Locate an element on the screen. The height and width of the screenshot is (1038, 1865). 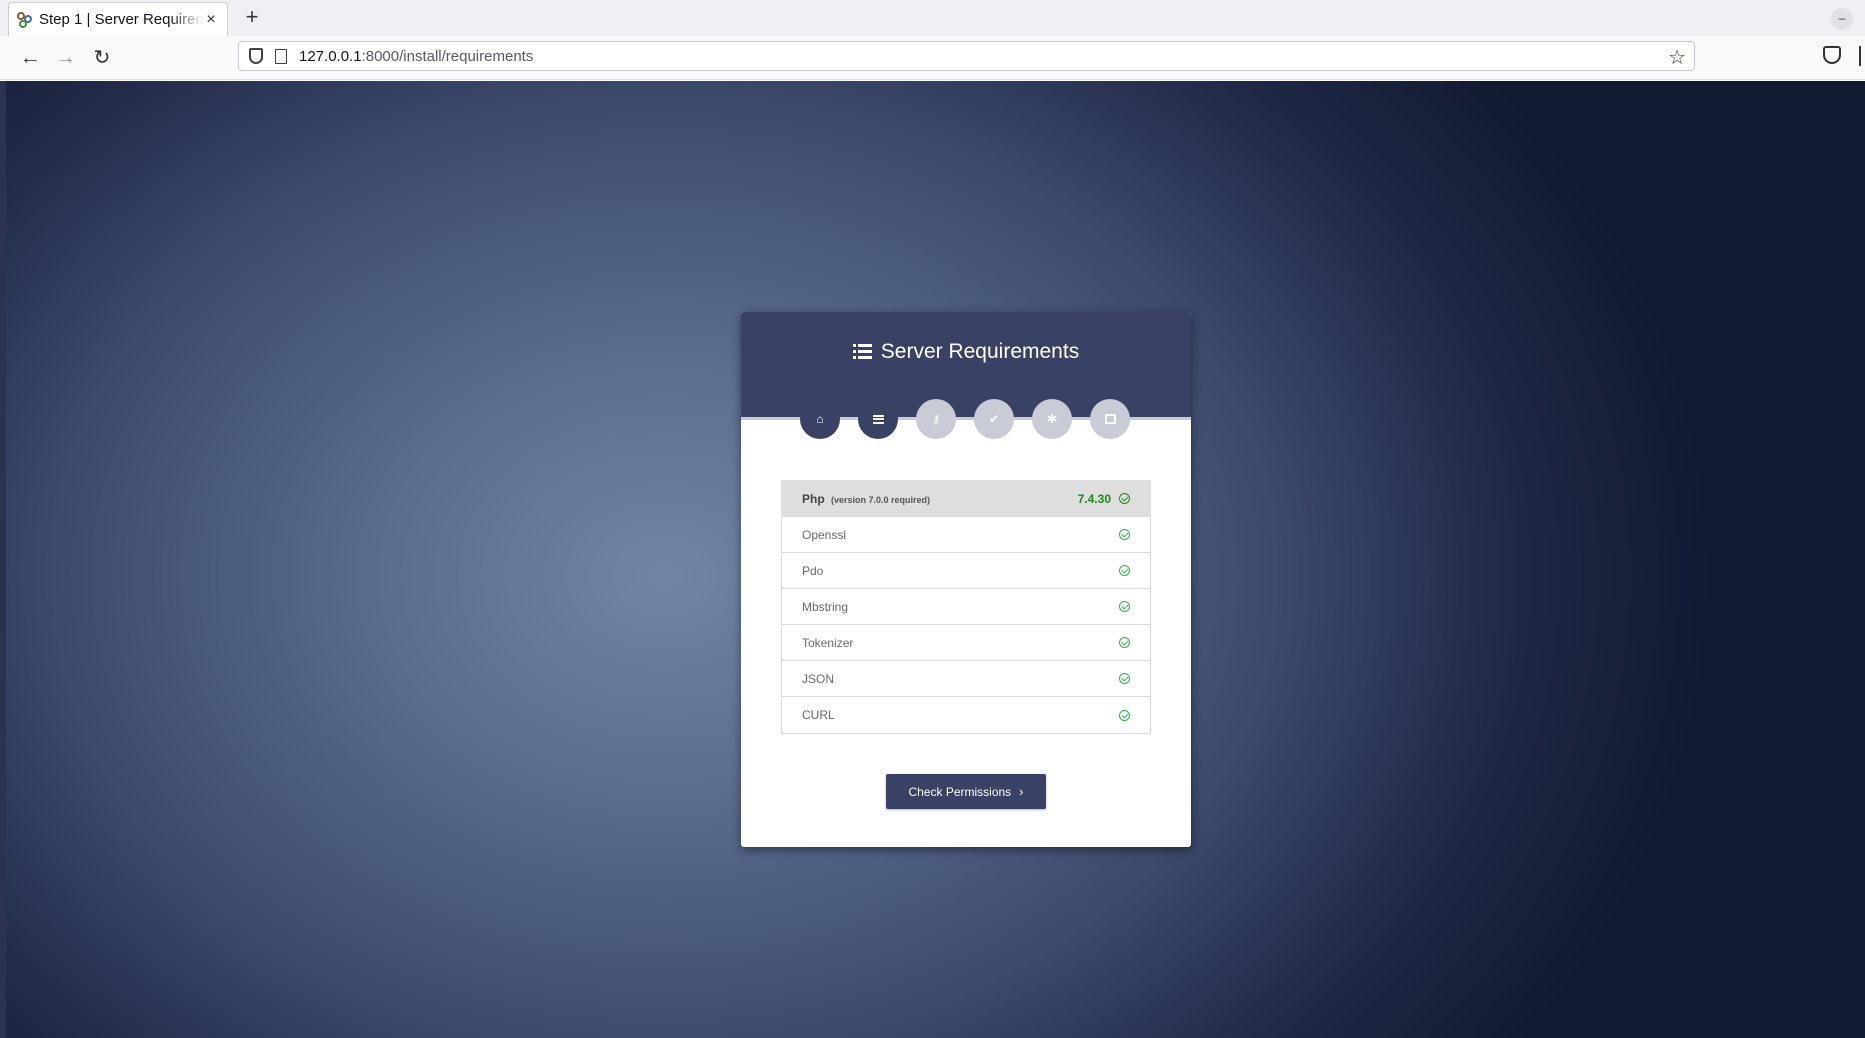
php-version-note: (version 7.0.0 required) is located at coordinates (881, 499).